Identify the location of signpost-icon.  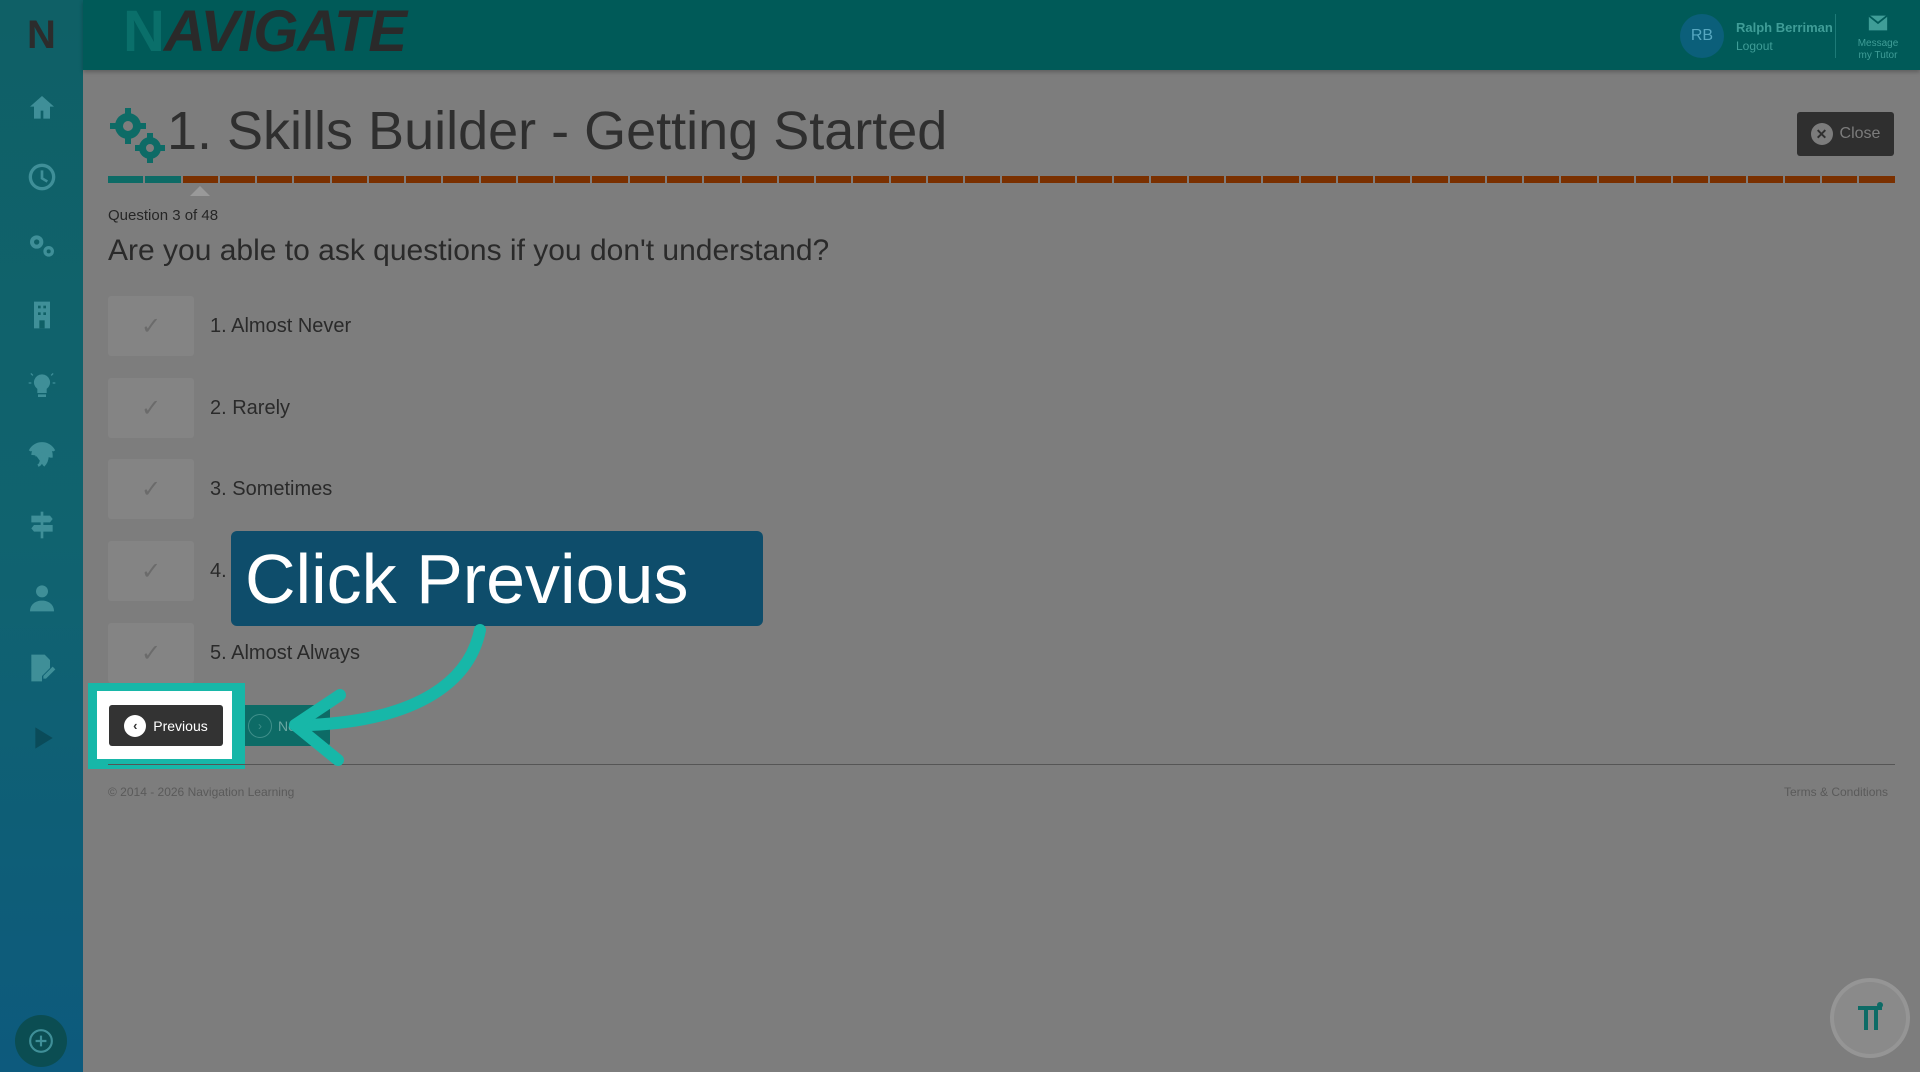
(41, 525).